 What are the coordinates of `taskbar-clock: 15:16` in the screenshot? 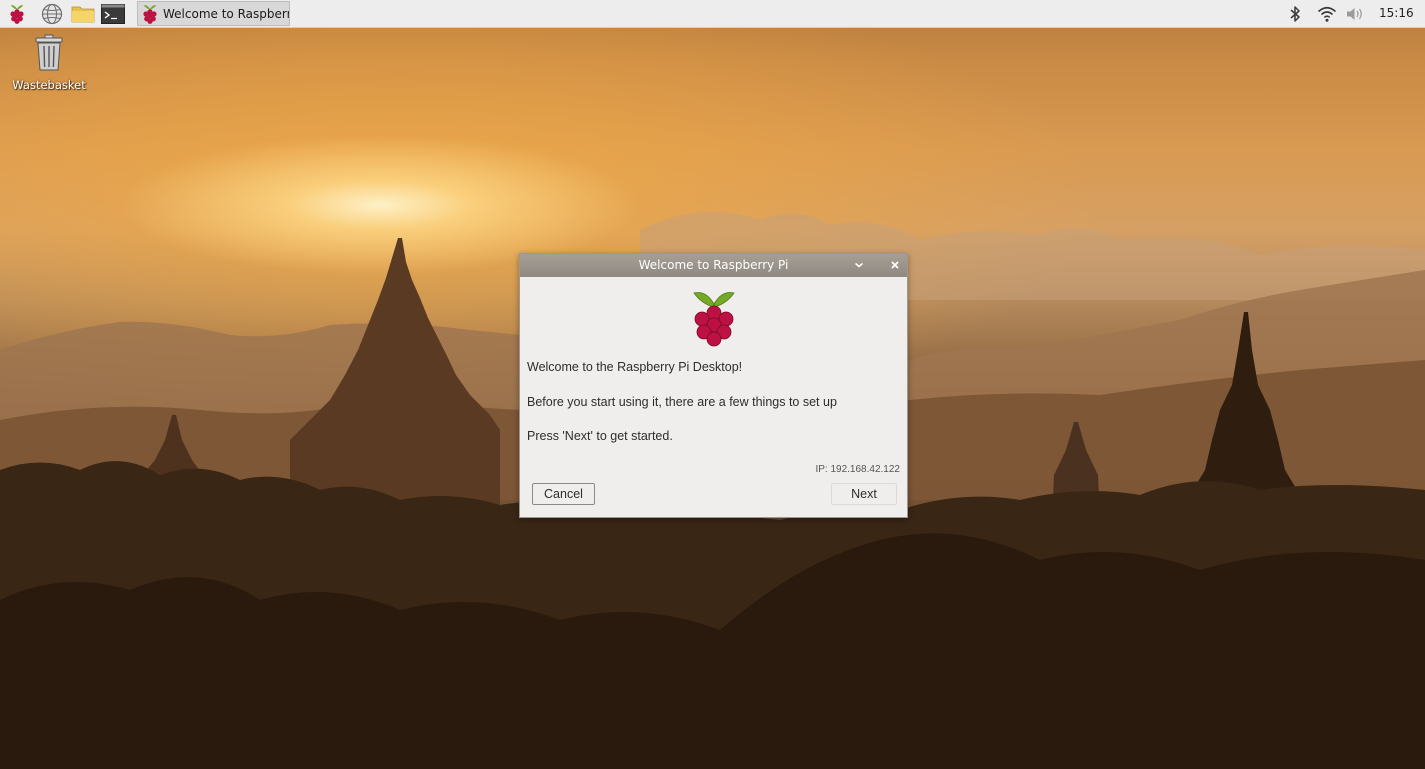 It's located at (1396, 13).